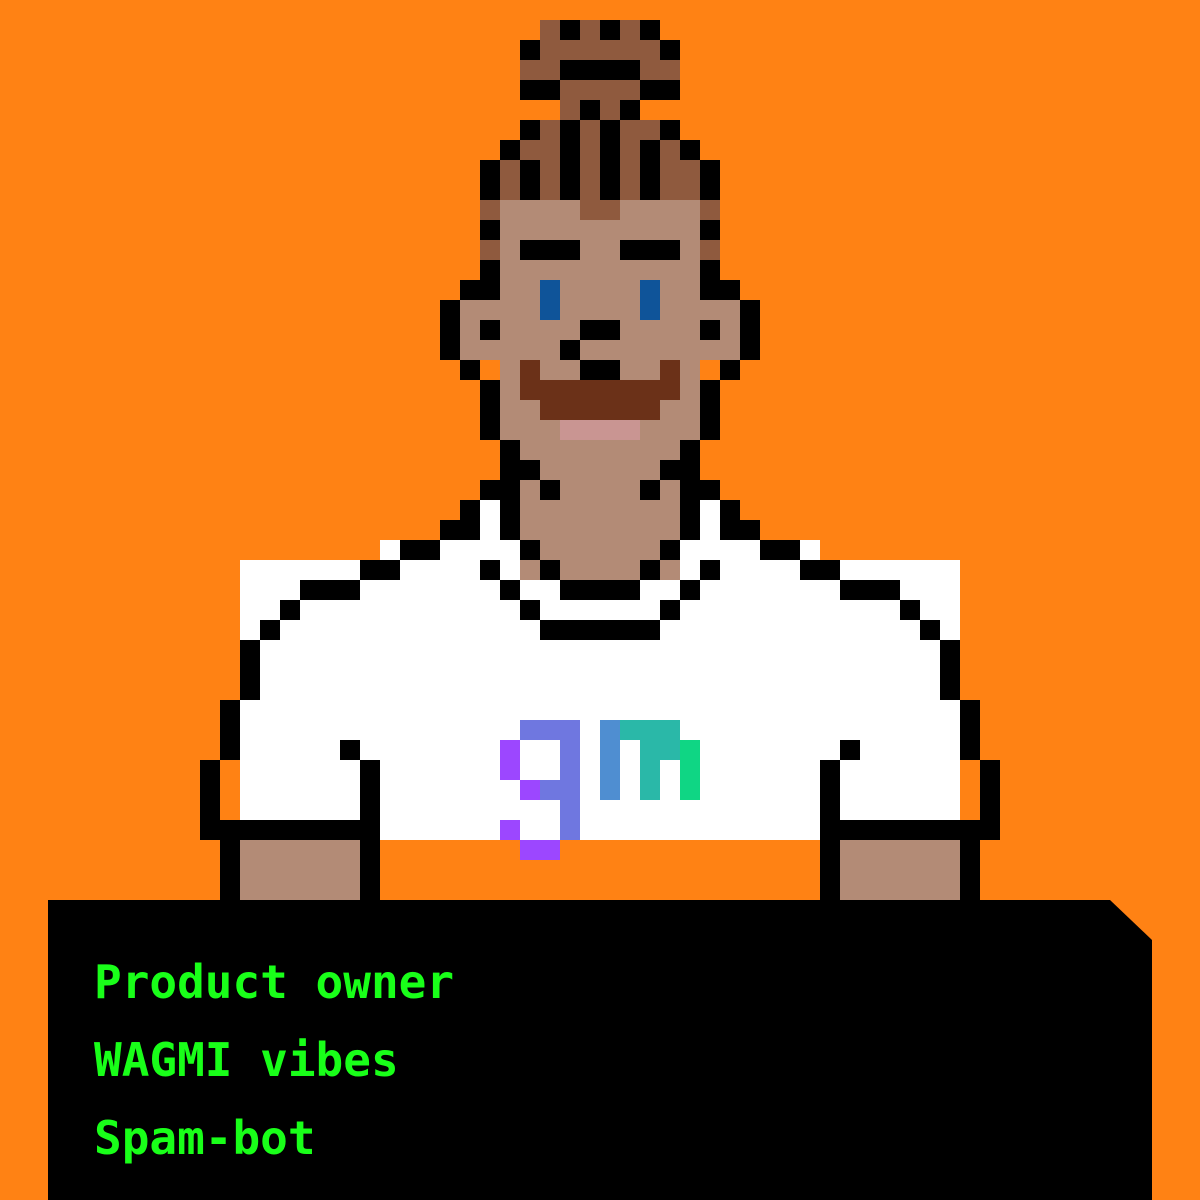 This screenshot has width=1200, height=1200. Describe the element at coordinates (205, 1138) in the screenshot. I see `trait-special: Spam-bot` at that location.